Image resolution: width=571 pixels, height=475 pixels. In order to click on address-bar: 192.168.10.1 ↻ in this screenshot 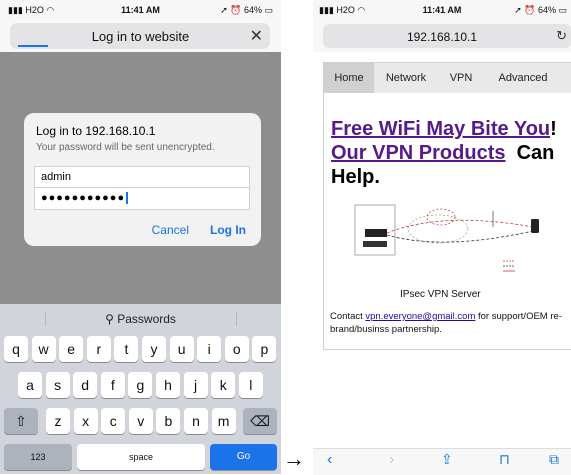, I will do `click(442, 36)`.